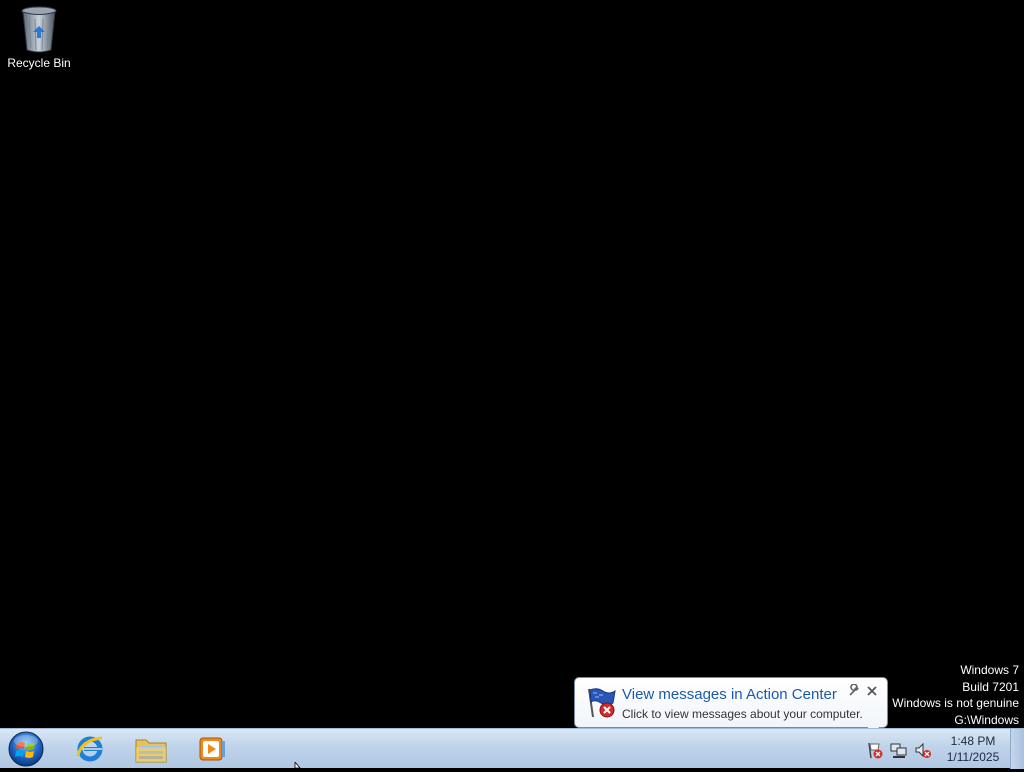  What do you see at coordinates (872, 691) in the screenshot?
I see `close-icon` at bounding box center [872, 691].